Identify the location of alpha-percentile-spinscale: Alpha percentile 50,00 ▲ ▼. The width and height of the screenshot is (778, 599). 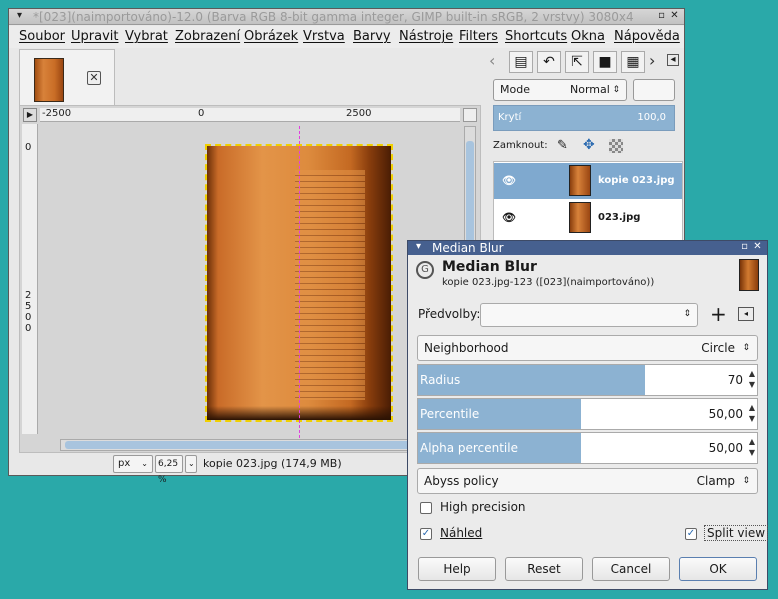
(587, 448).